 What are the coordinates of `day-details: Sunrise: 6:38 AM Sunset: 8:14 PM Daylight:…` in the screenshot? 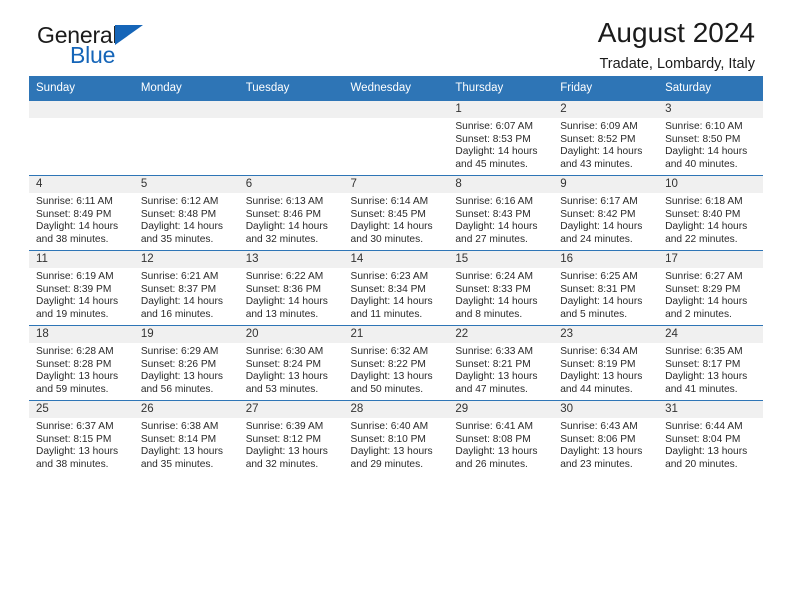 It's located at (186, 444).